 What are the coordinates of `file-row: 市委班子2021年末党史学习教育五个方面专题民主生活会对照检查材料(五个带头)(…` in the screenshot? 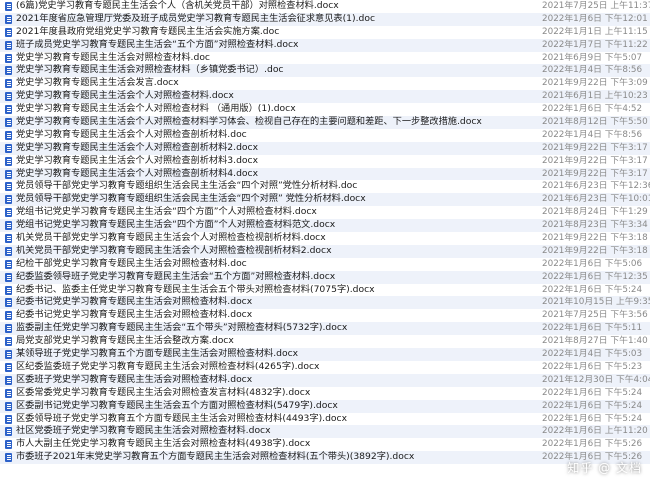 It's located at (325, 458).